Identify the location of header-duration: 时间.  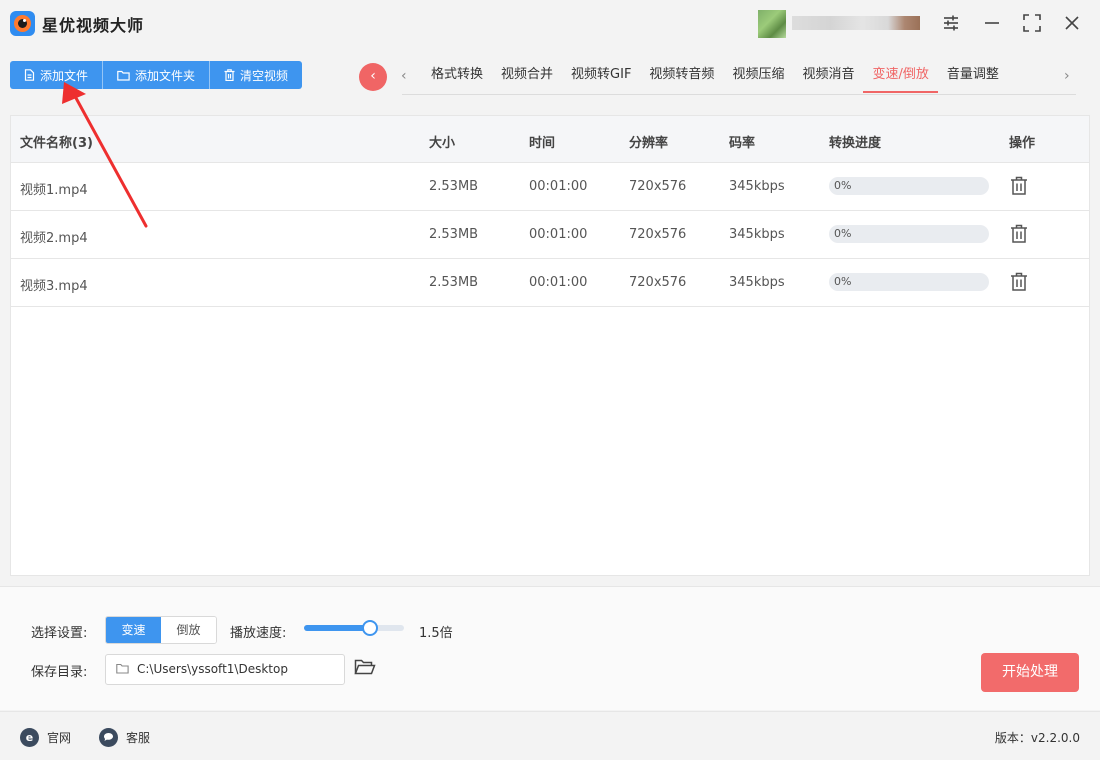
(542, 143).